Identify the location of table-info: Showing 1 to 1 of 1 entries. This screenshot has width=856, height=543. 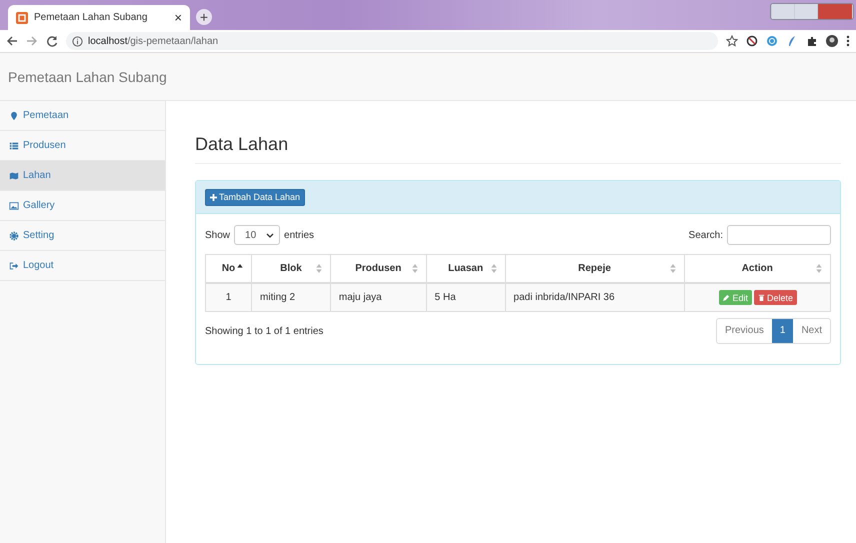
(264, 331).